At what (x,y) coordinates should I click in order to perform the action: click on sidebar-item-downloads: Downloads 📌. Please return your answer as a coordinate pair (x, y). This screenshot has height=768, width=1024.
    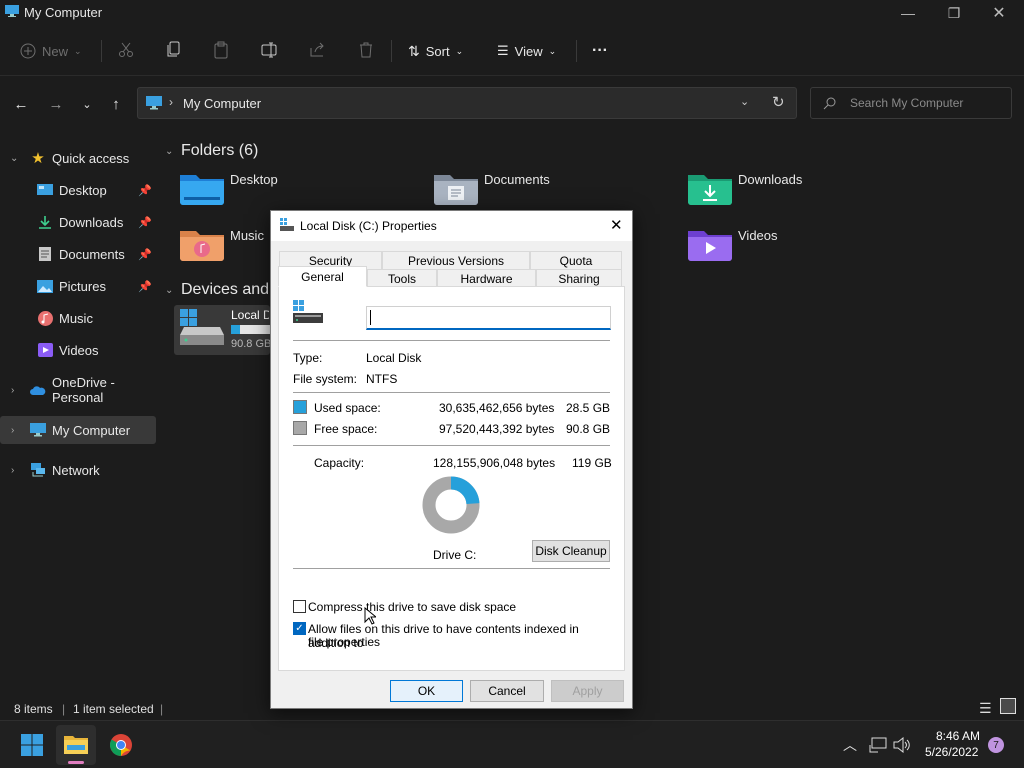
    Looking at the image, I should click on (78, 222).